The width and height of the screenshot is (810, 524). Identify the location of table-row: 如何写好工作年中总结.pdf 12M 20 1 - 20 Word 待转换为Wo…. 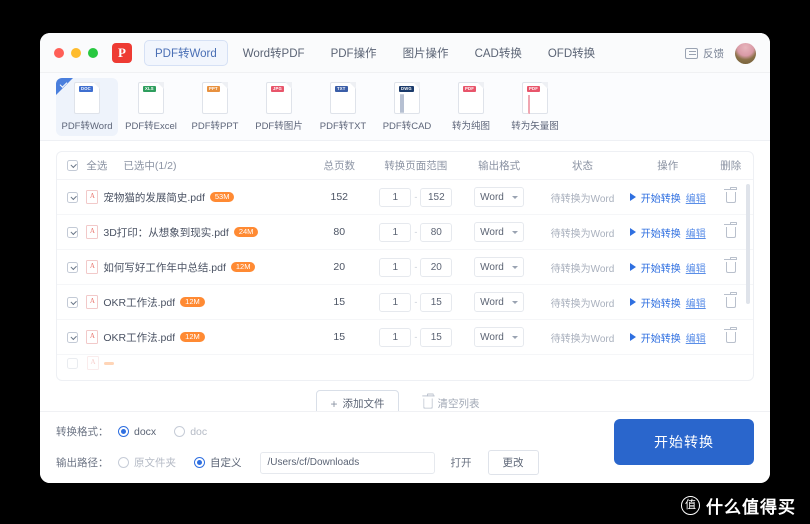
(405, 267).